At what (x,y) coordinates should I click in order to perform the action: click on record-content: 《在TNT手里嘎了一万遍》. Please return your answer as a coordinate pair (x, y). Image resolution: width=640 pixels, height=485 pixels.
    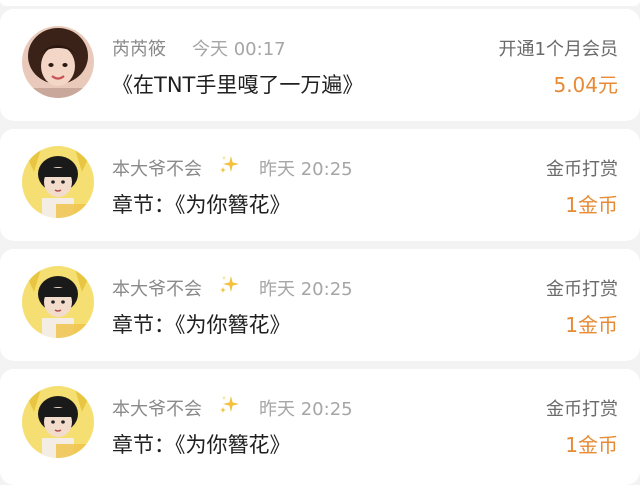
    Looking at the image, I should click on (238, 85).